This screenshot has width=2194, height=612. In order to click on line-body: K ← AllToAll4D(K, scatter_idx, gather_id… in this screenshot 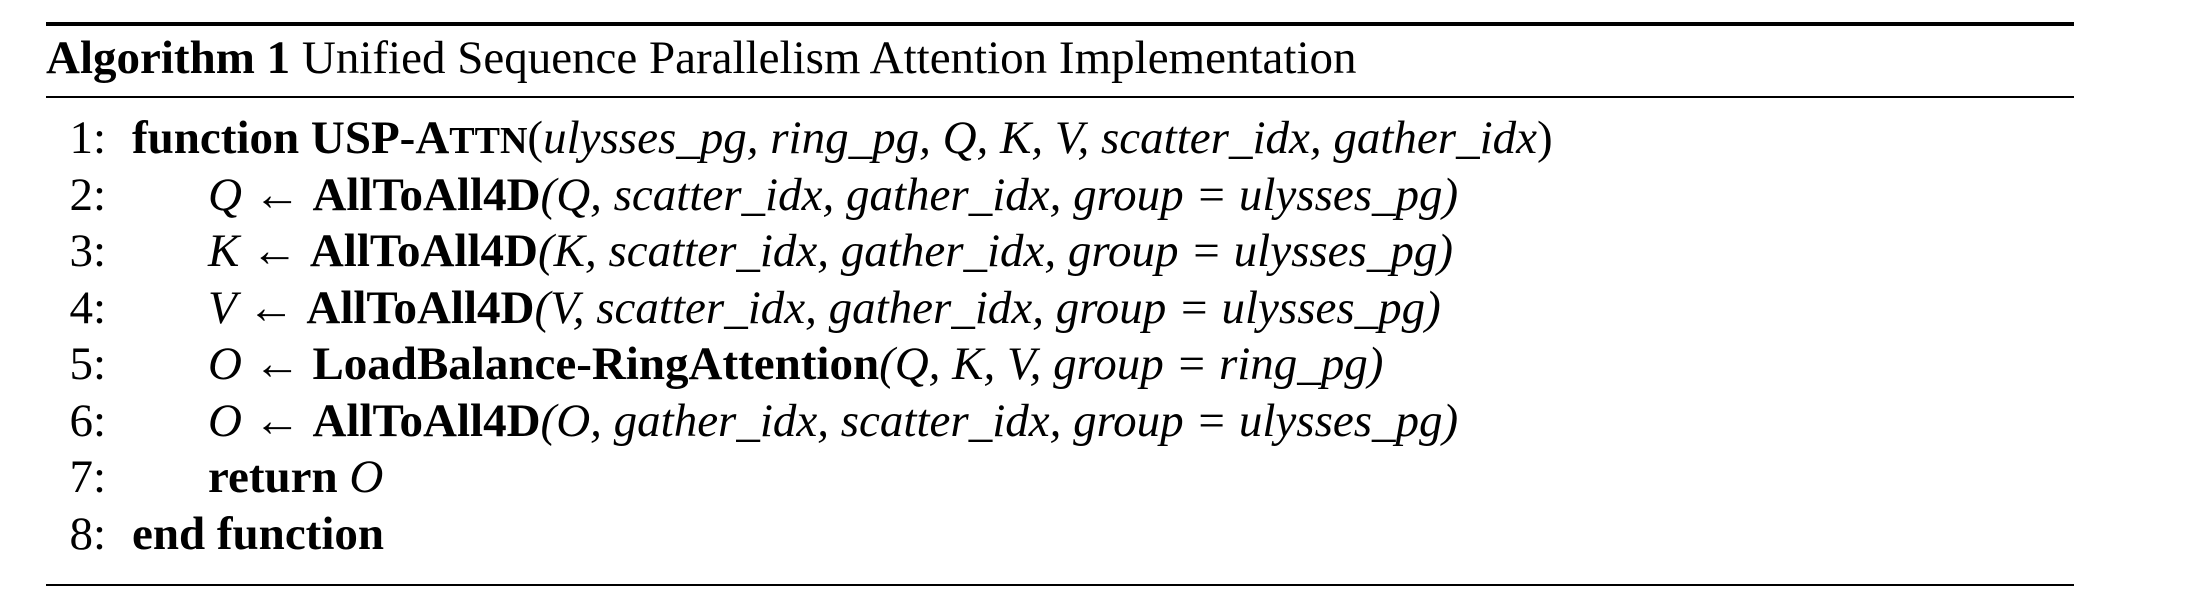, I will do `click(830, 251)`.